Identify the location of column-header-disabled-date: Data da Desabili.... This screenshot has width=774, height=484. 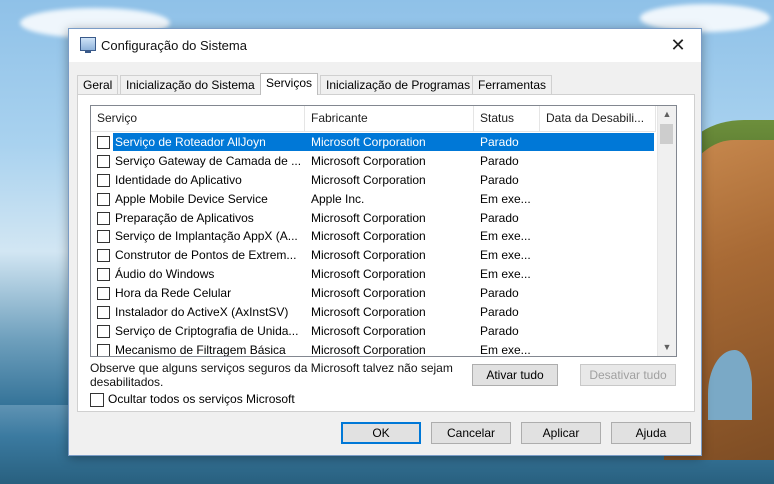
(598, 118).